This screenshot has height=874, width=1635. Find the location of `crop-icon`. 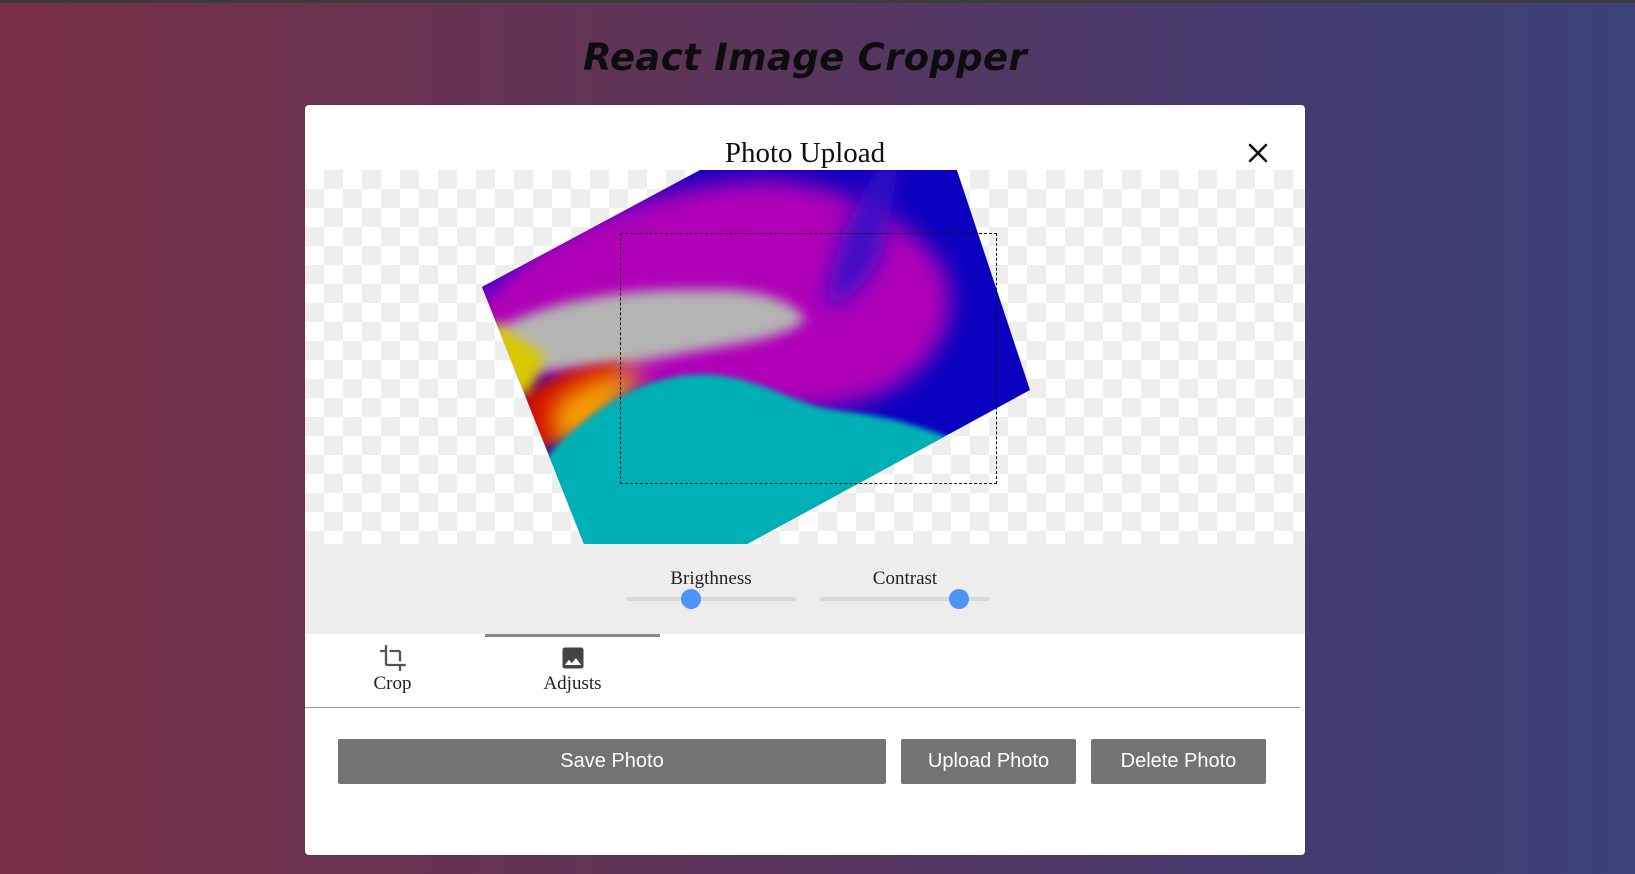

crop-icon is located at coordinates (392, 658).